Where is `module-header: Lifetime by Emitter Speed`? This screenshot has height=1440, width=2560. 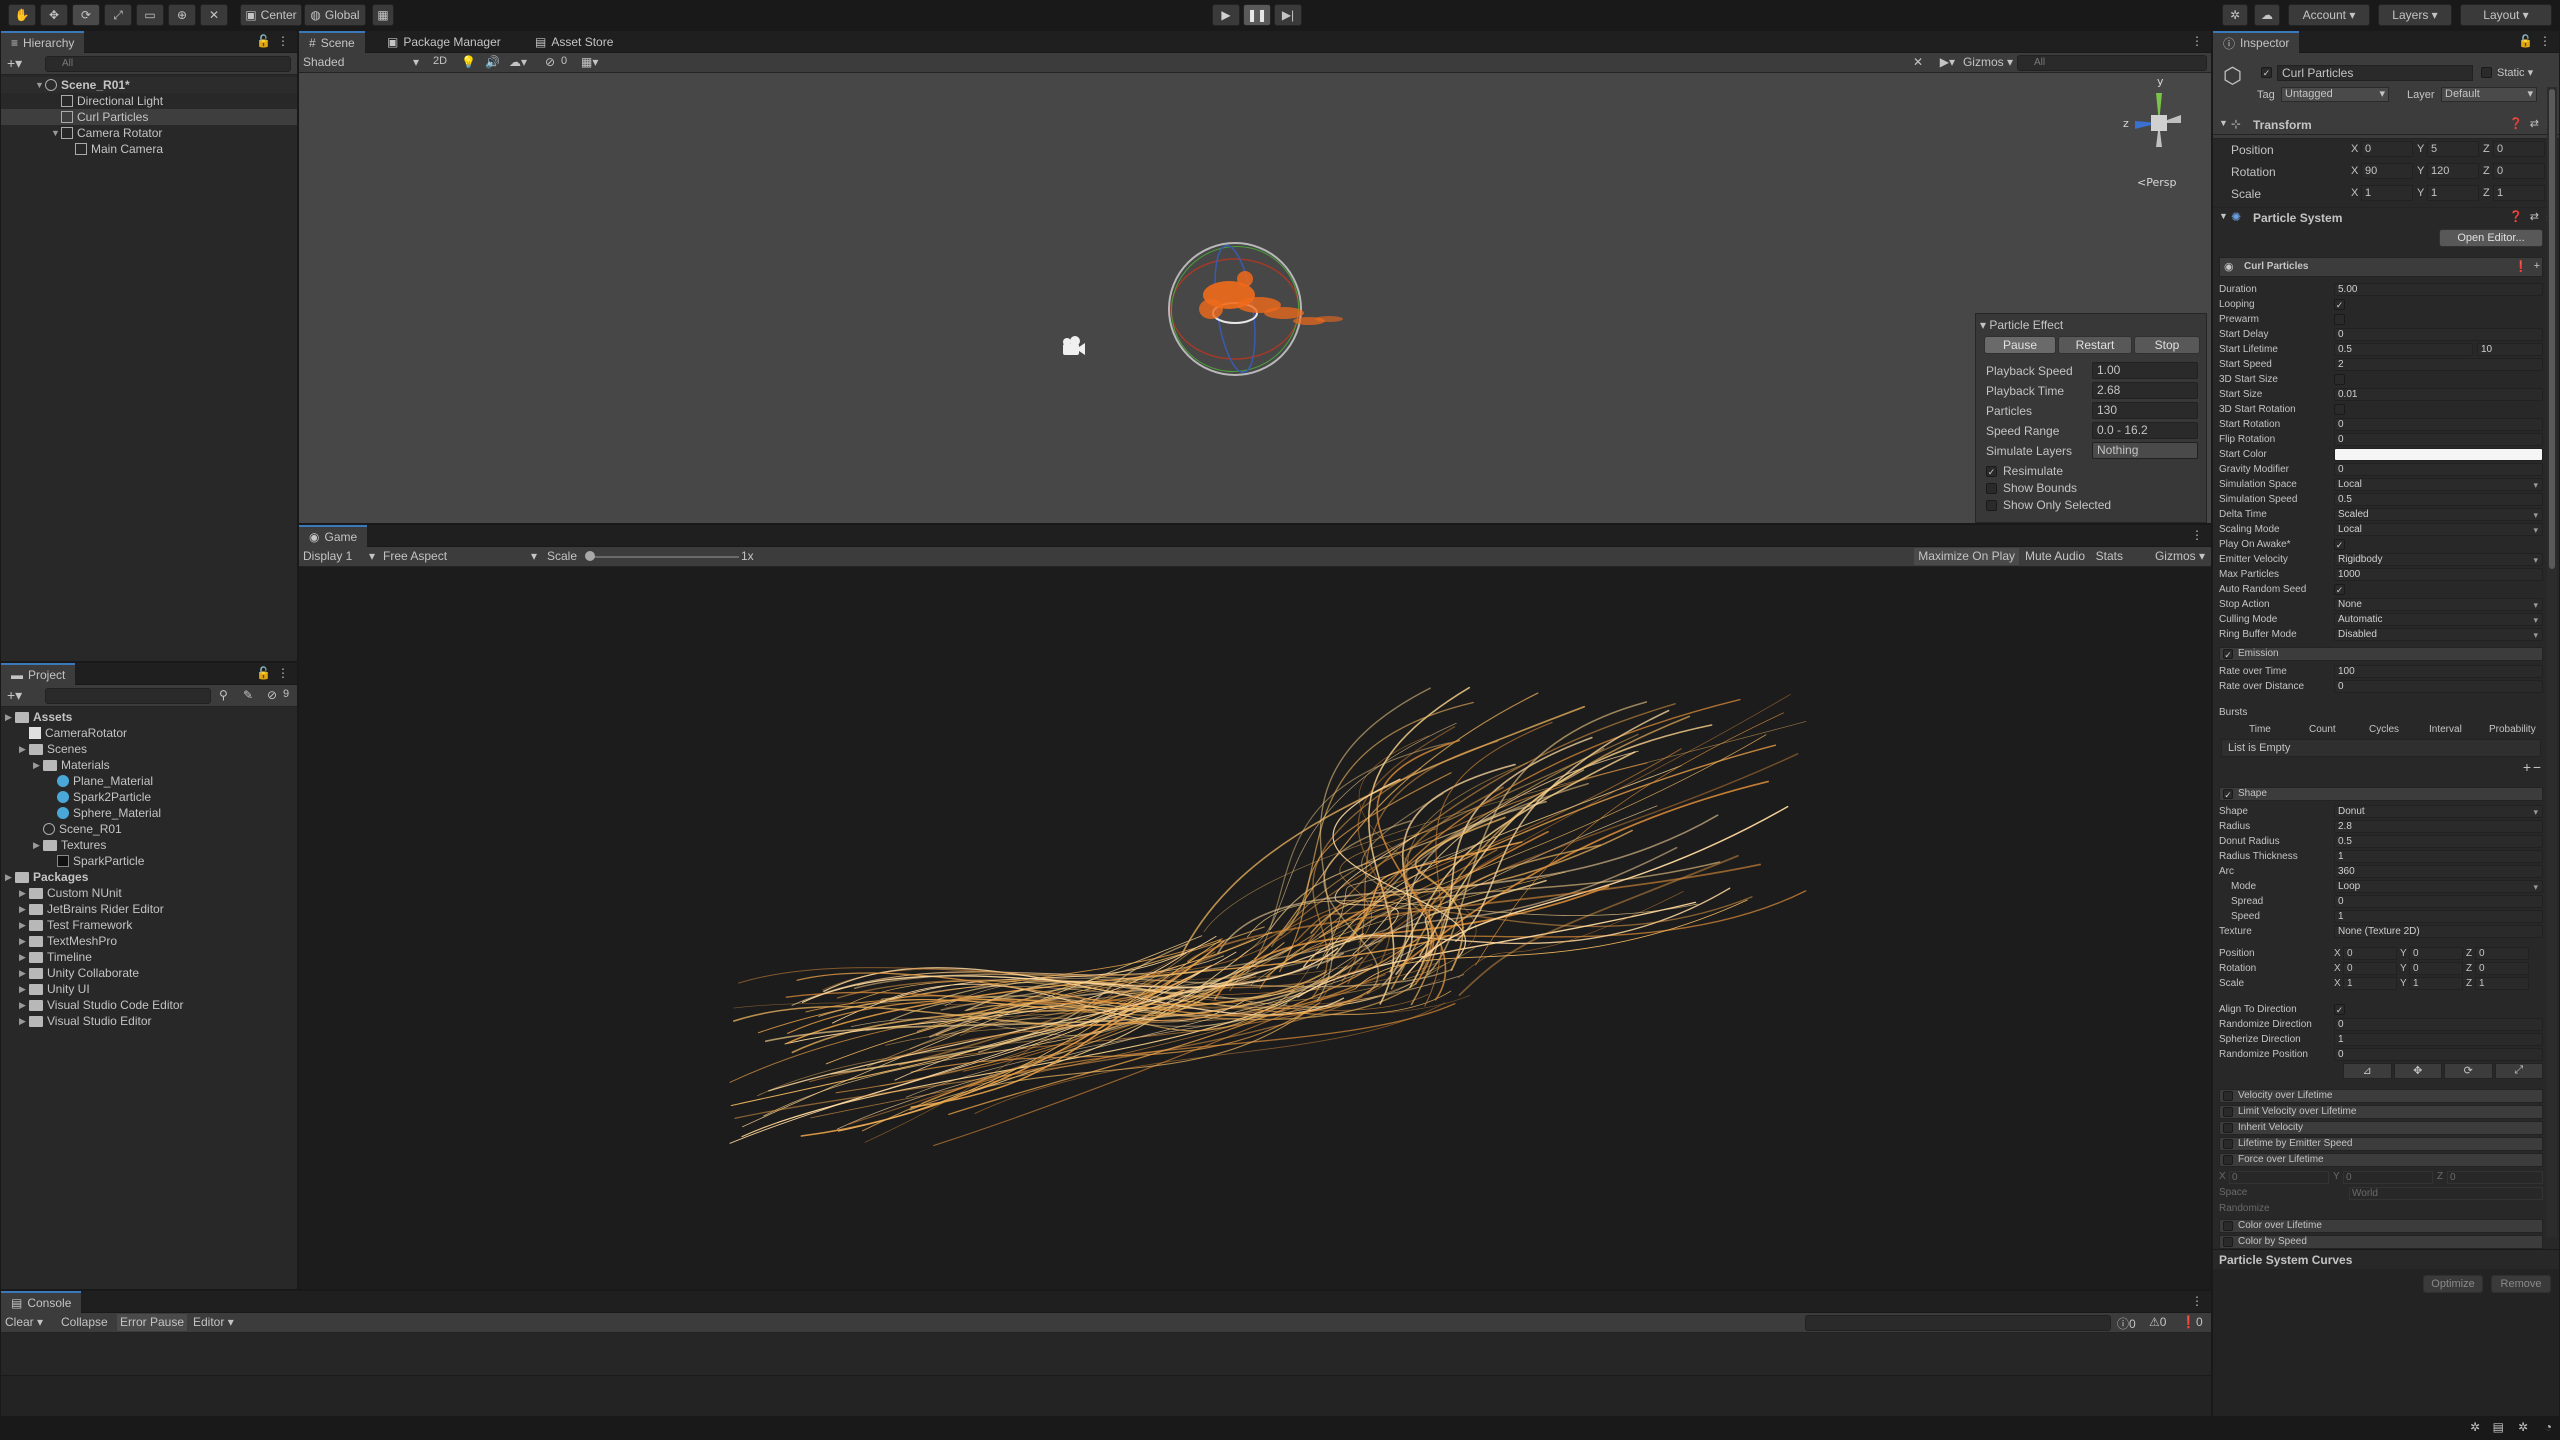 module-header: Lifetime by Emitter Speed is located at coordinates (2381, 1144).